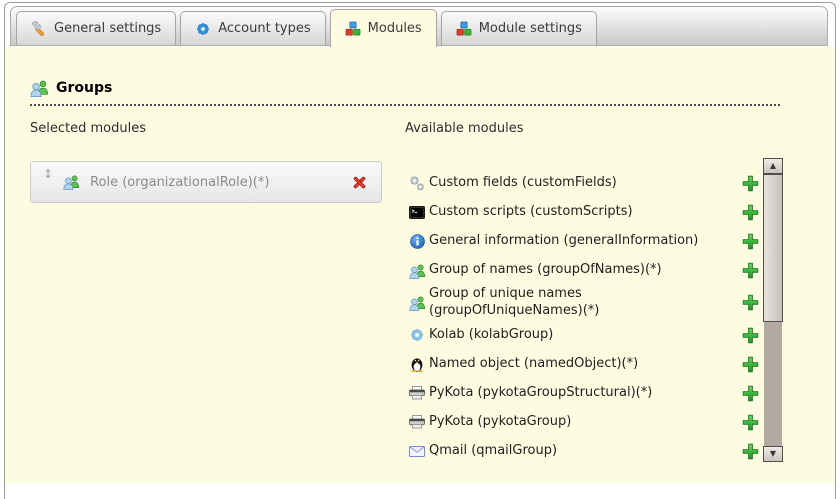 The height and width of the screenshot is (499, 840). What do you see at coordinates (493, 450) in the screenshot?
I see `available-module-label: Qmail (qmailGroup)` at bounding box center [493, 450].